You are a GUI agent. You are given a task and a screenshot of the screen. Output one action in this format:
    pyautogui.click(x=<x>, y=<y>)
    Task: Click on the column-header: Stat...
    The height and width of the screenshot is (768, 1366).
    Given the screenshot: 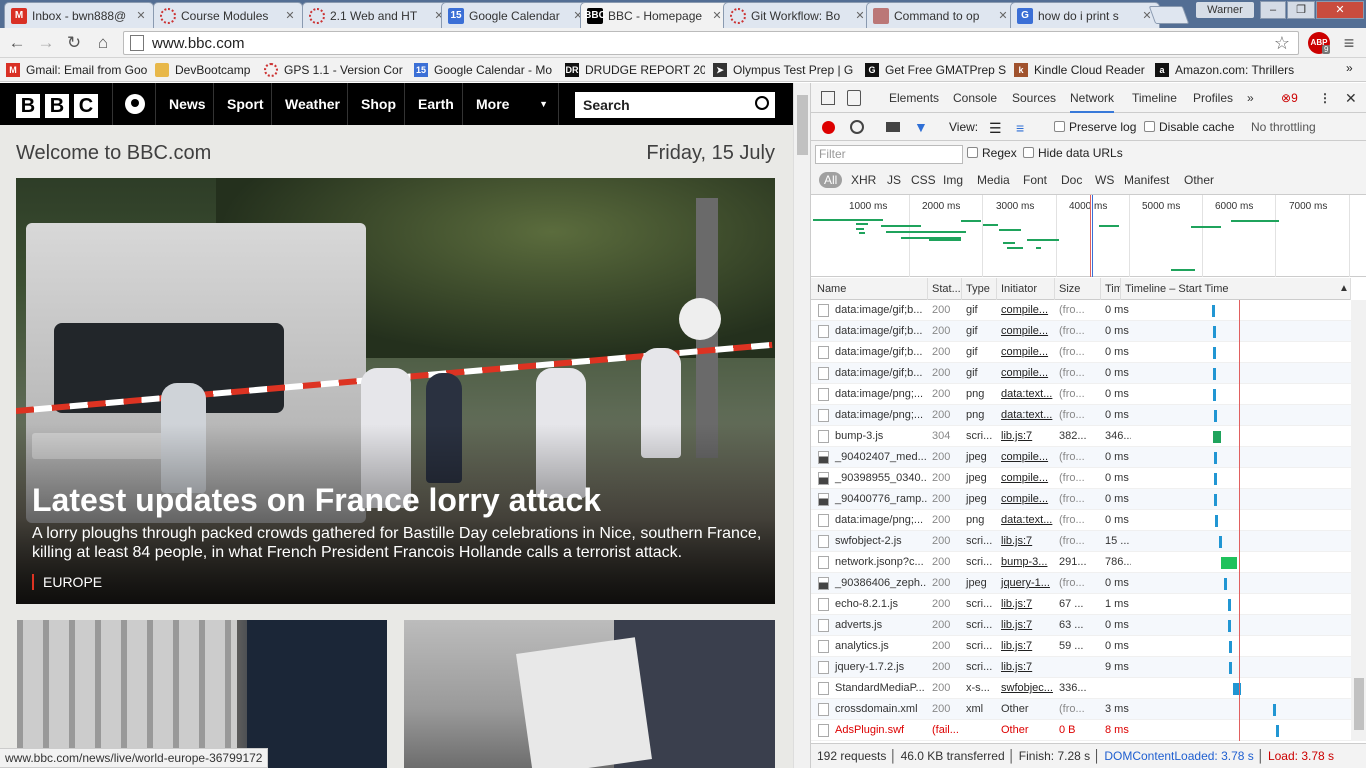 What is the action you would take?
    pyautogui.click(x=945, y=289)
    